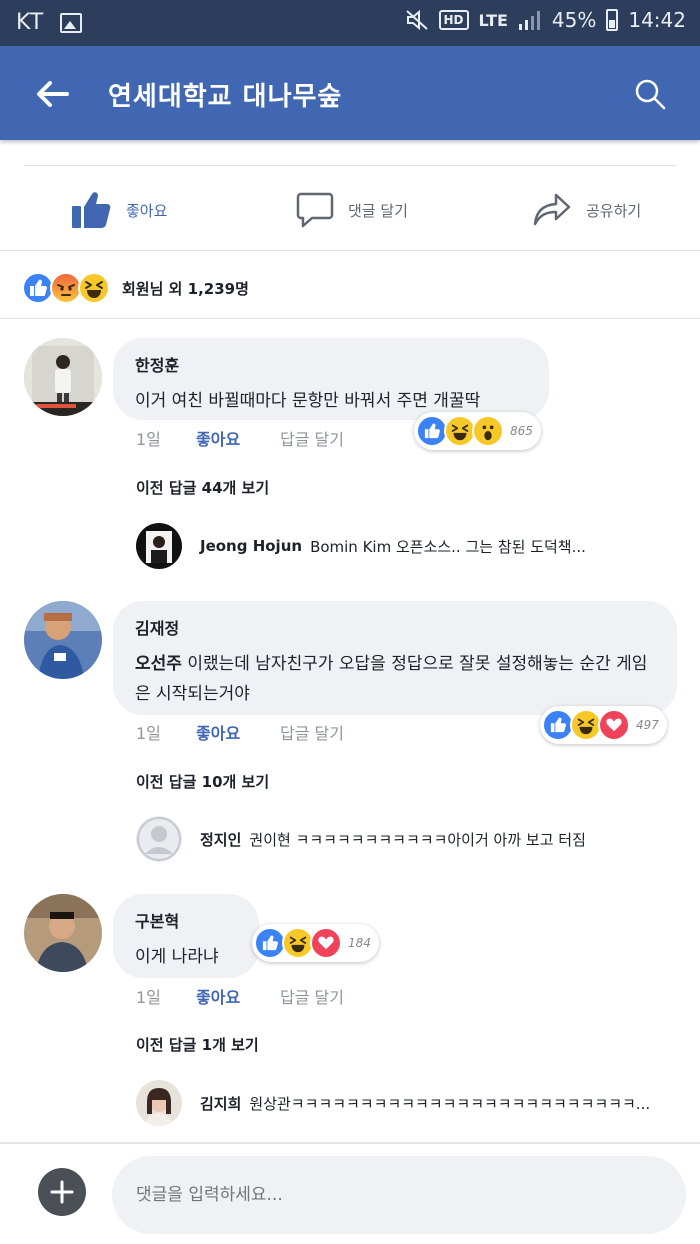 Image resolution: width=700 pixels, height=1244 pixels. I want to click on reaction-summary: 회원님 외 1,239명, so click(135, 288).